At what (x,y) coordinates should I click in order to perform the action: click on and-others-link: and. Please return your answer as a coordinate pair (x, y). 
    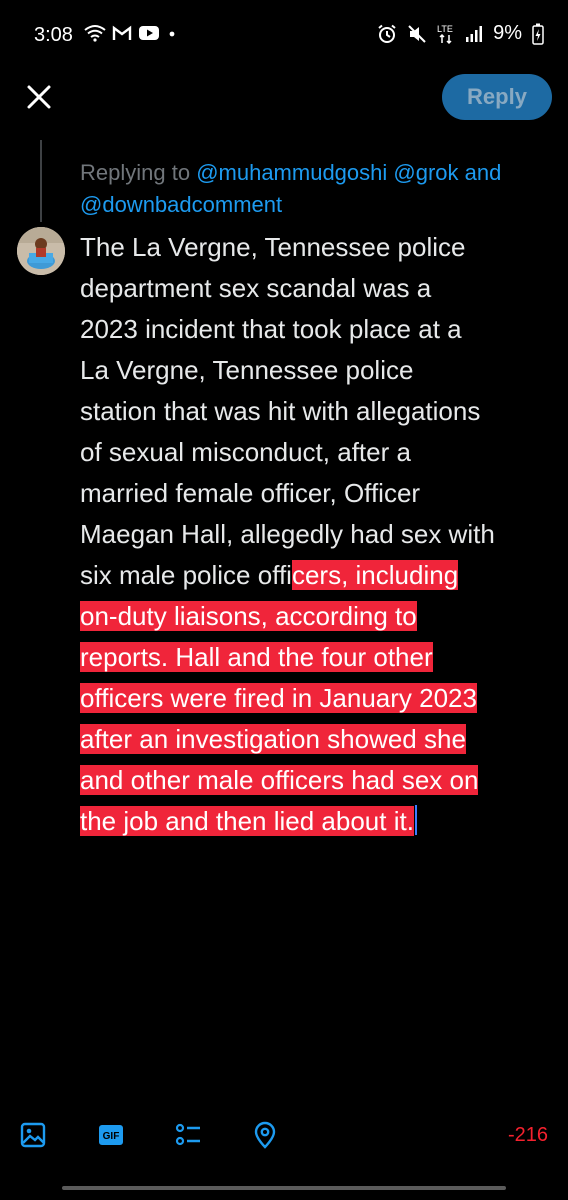
    Looking at the image, I should click on (480, 172).